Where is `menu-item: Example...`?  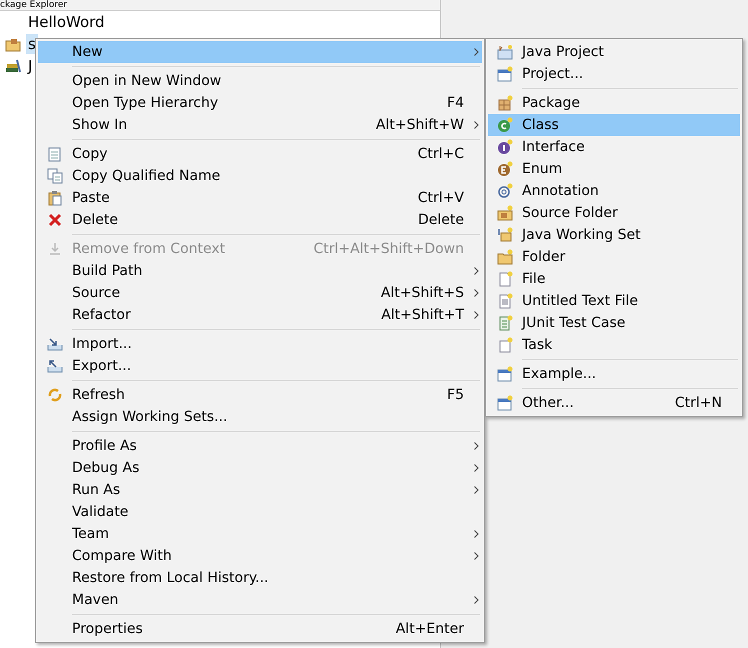
menu-item: Example... is located at coordinates (614, 374).